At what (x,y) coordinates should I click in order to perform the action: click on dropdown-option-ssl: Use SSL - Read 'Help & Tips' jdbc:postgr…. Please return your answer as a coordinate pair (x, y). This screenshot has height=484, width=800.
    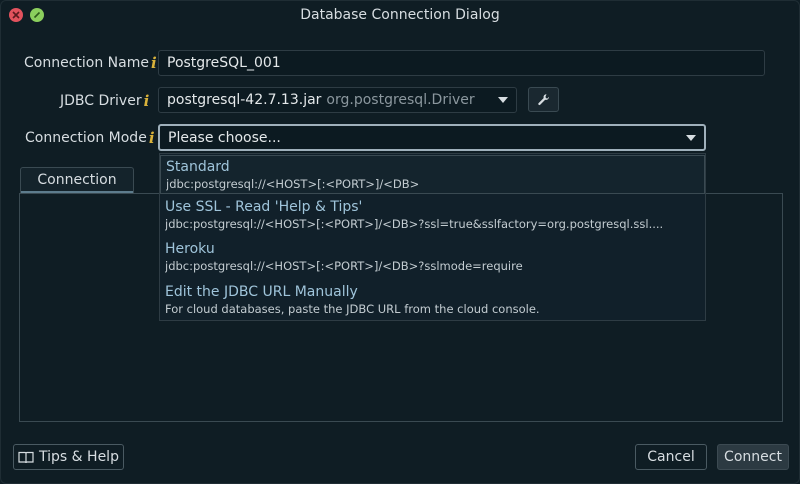
    Looking at the image, I should click on (432, 219).